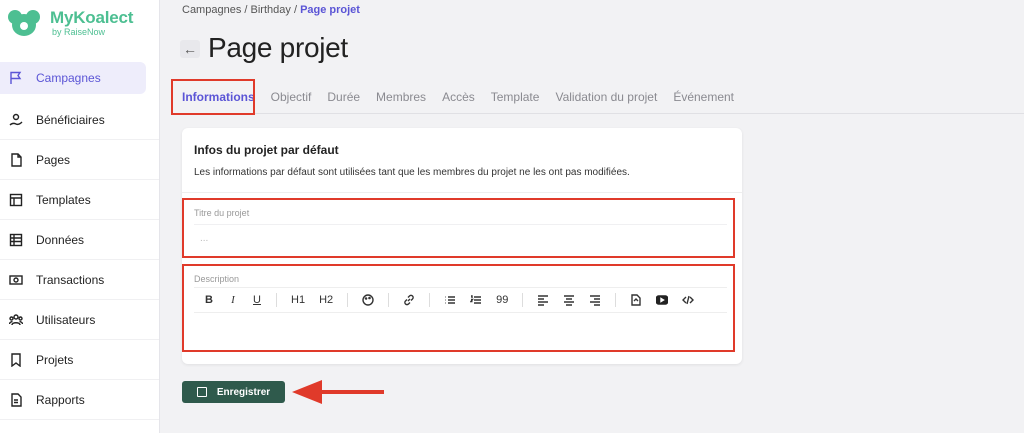 The width and height of the screenshot is (1024, 433). I want to click on align-center-icon, so click(569, 300).